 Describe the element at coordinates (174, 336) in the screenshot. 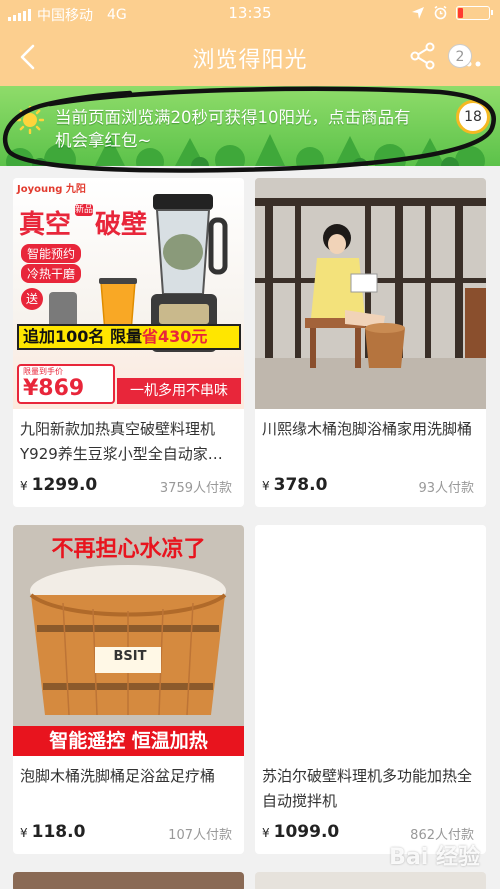

I see `promo-saving: 省430元` at that location.